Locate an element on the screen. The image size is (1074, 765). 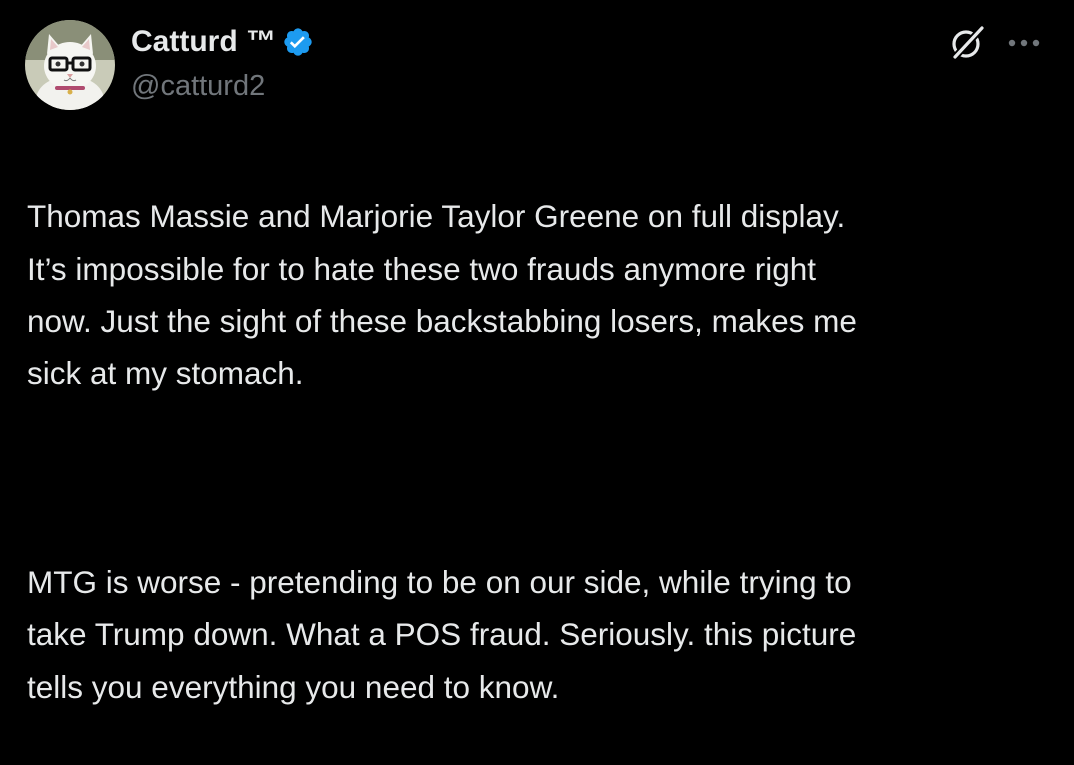
verified-badge-icon is located at coordinates (298, 42).